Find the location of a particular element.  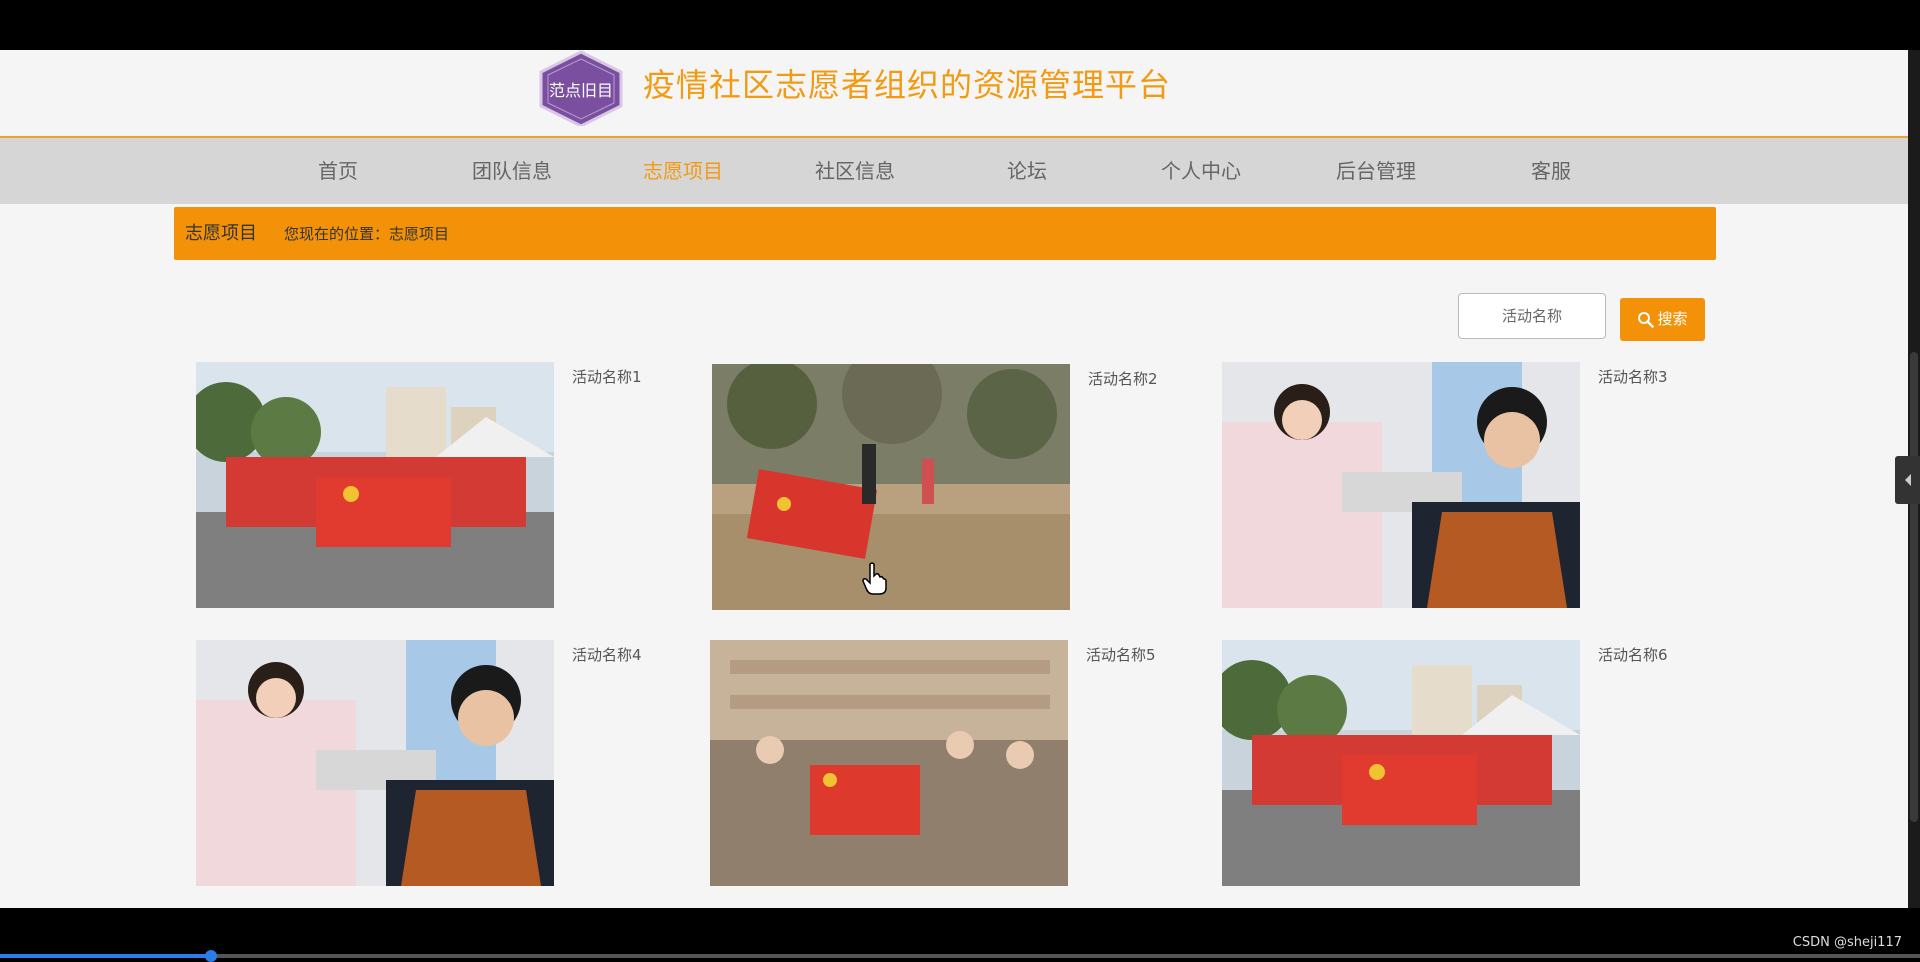

project-card: 活动名称1 is located at coordinates (431, 486).